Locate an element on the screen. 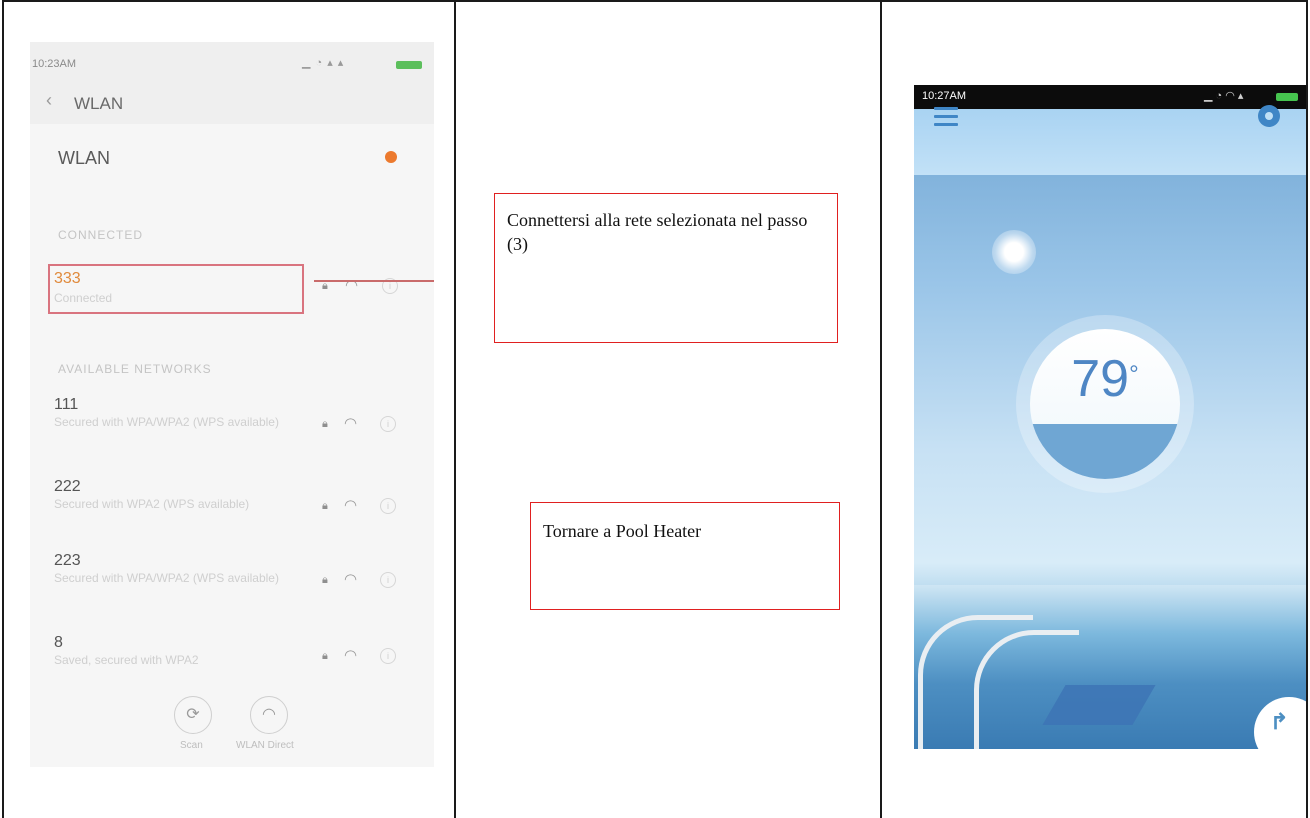 The height and width of the screenshot is (818, 1310). settings-gear-icon is located at coordinates (1269, 116).